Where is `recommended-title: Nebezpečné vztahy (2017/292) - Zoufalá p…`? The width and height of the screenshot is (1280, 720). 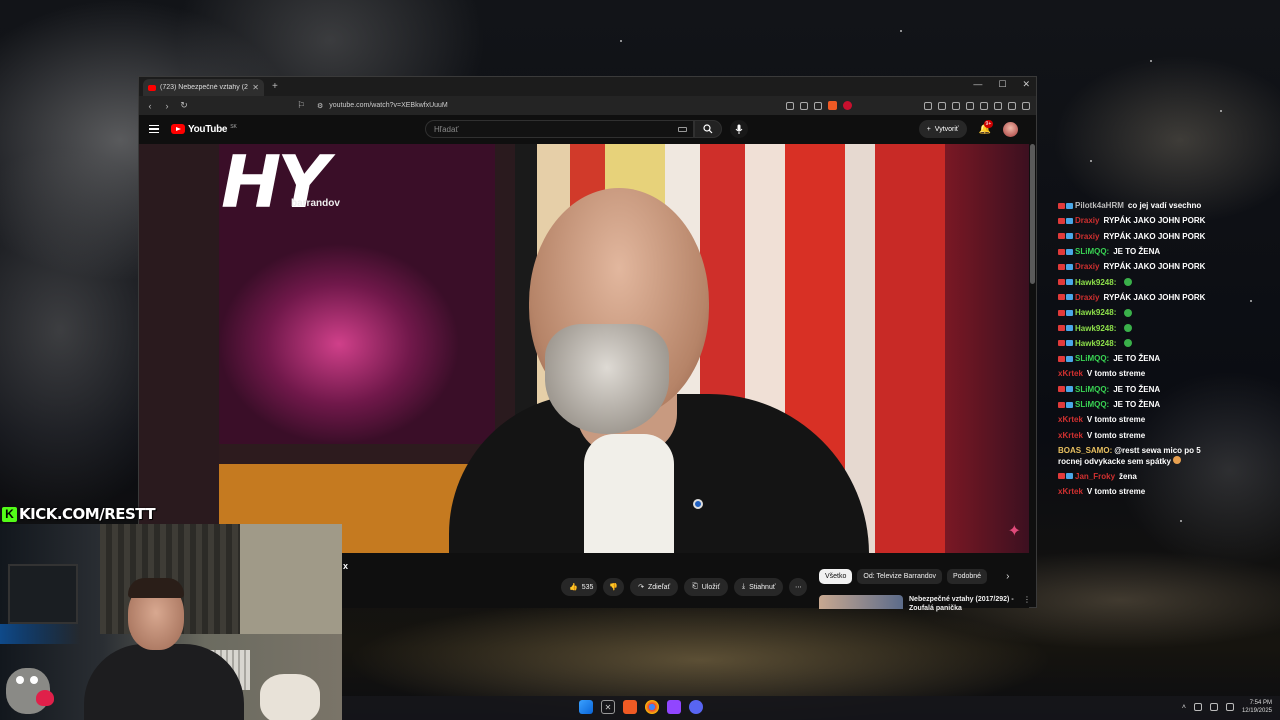 recommended-title: Nebezpečné vztahy (2017/292) - Zoufalá p… is located at coordinates (963, 604).